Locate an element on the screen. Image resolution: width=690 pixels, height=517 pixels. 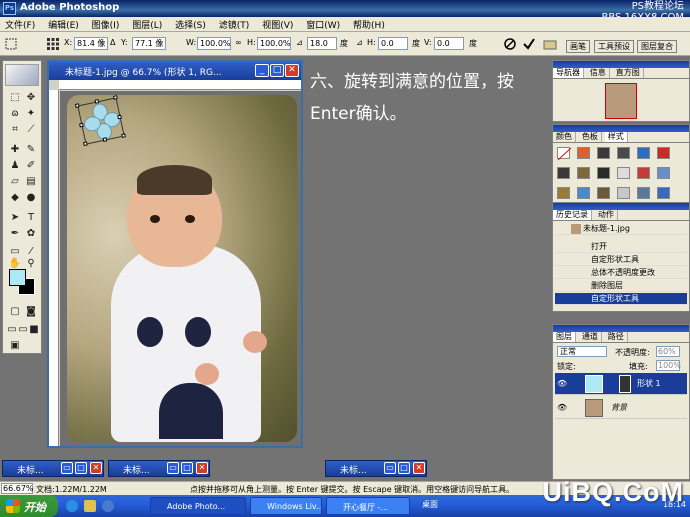
tab-layer-comps: 图层复合 is located at coordinates (657, 46).